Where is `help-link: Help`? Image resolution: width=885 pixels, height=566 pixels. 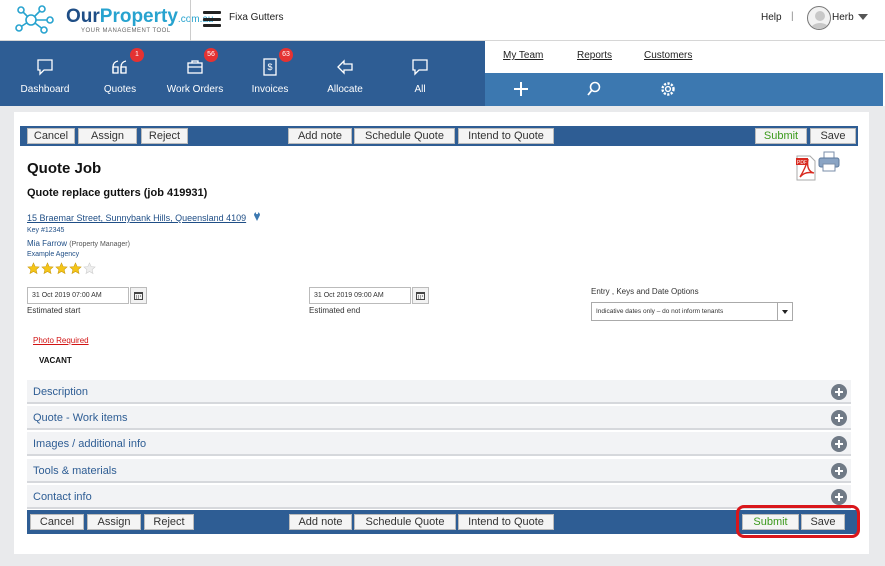
help-link: Help is located at coordinates (771, 17).